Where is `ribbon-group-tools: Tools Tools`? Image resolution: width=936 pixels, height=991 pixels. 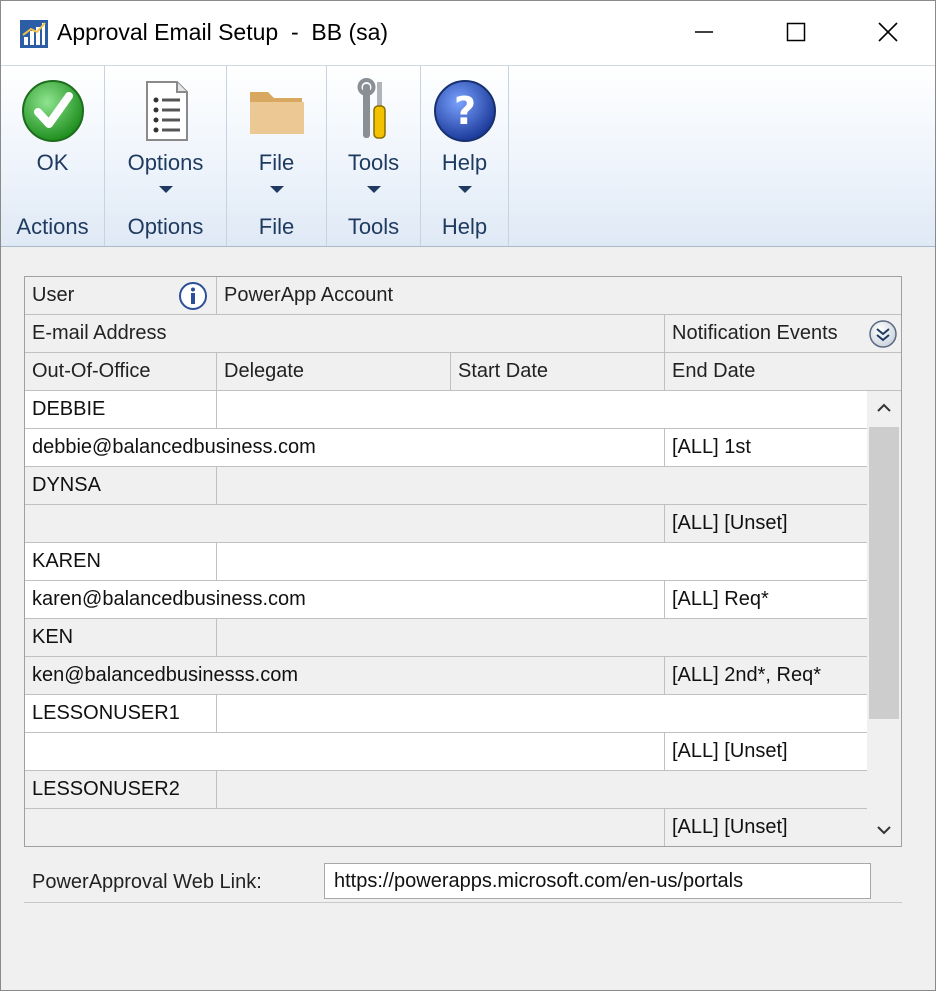
ribbon-group-tools: Tools Tools is located at coordinates (374, 156).